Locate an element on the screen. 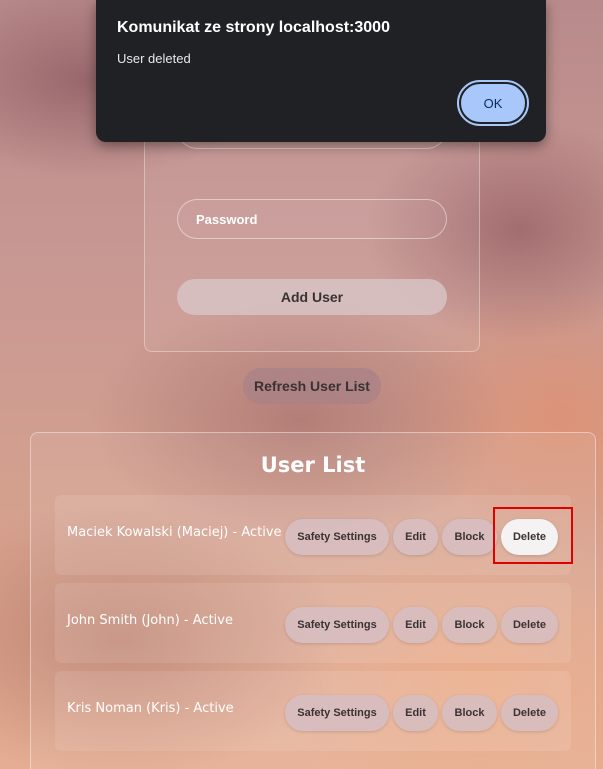  refresh-user-list-button: Refresh User List is located at coordinates (312, 386).